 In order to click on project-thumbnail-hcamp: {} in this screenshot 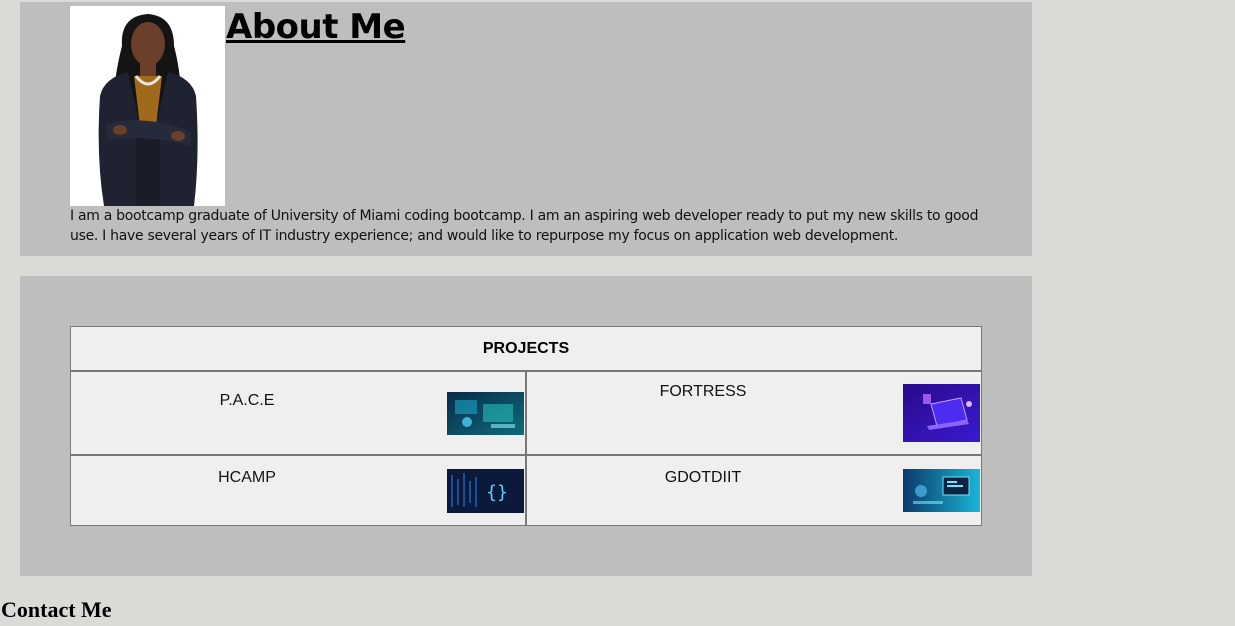, I will do `click(485, 491)`.